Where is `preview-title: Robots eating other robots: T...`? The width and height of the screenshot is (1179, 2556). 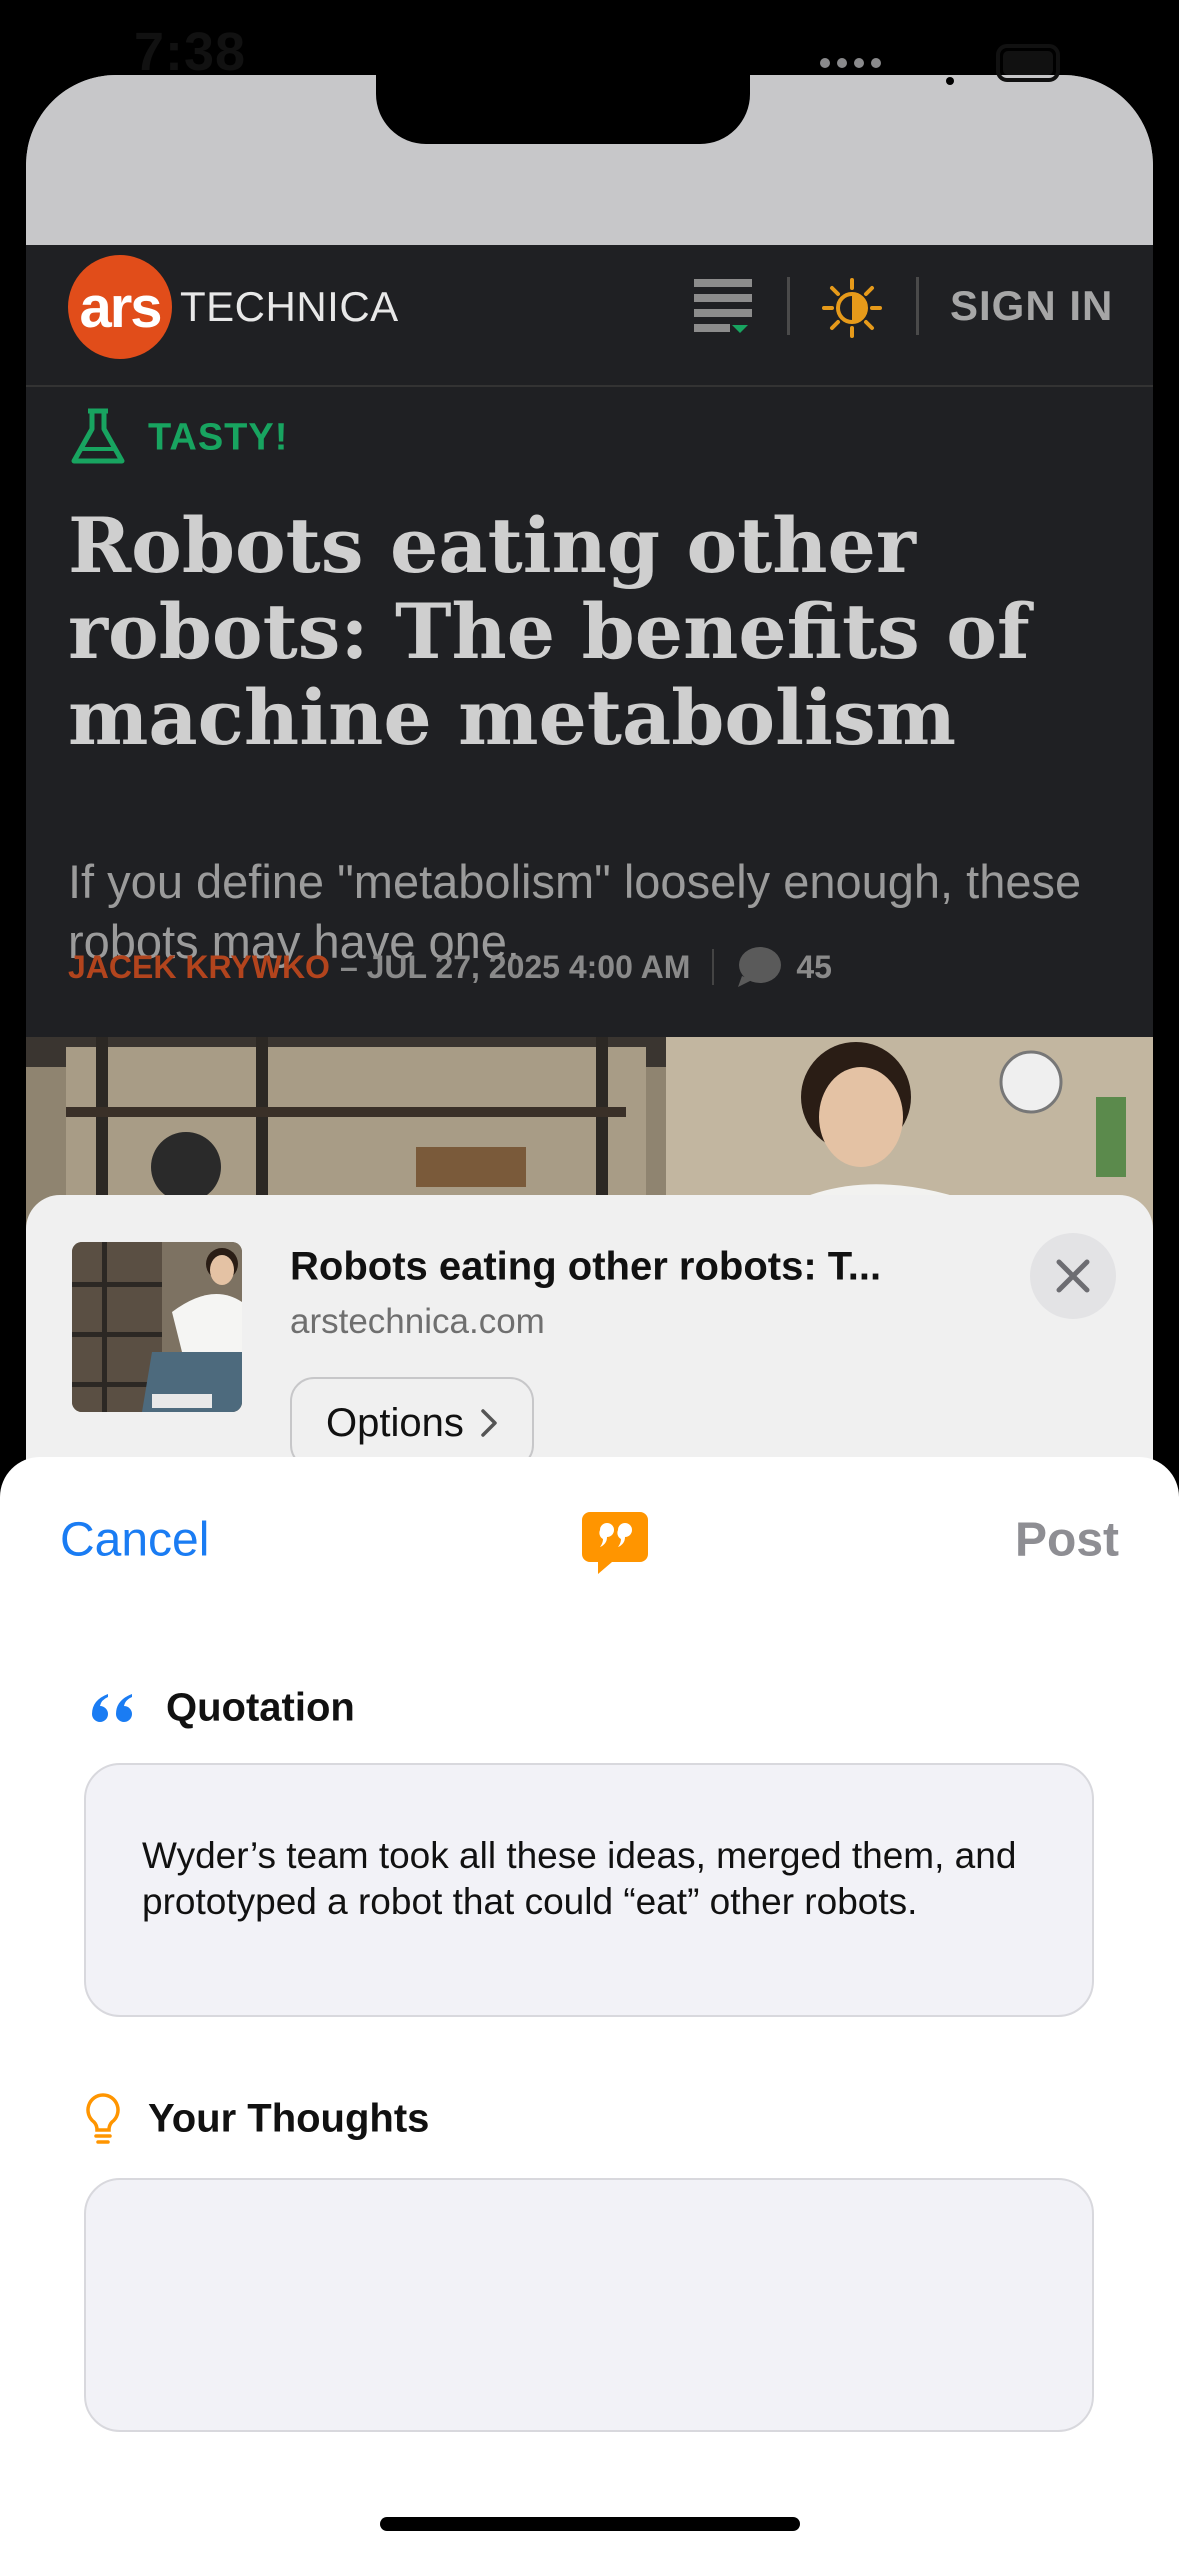 preview-title: Robots eating other robots: T... is located at coordinates (586, 1266).